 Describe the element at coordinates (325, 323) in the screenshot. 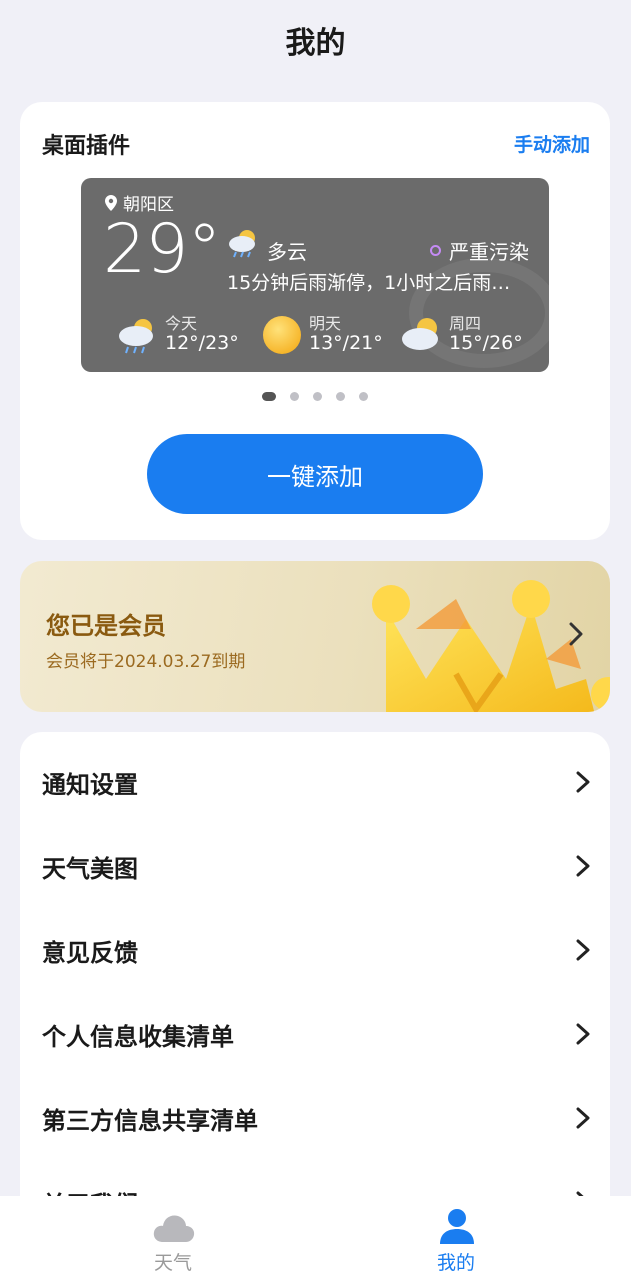

I see `forecast-day: 明天` at that location.